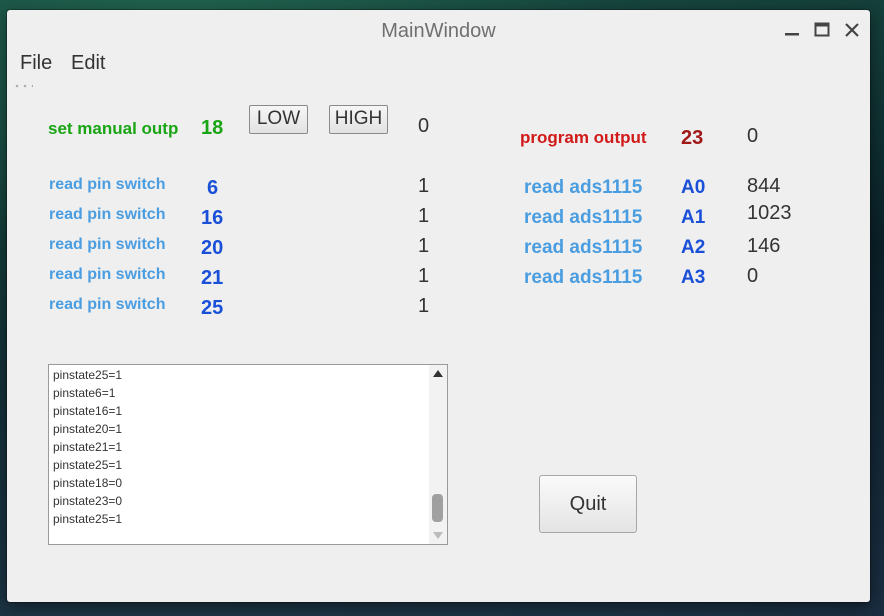  What do you see at coordinates (23, 86) in the screenshot?
I see `menu-separator` at bounding box center [23, 86].